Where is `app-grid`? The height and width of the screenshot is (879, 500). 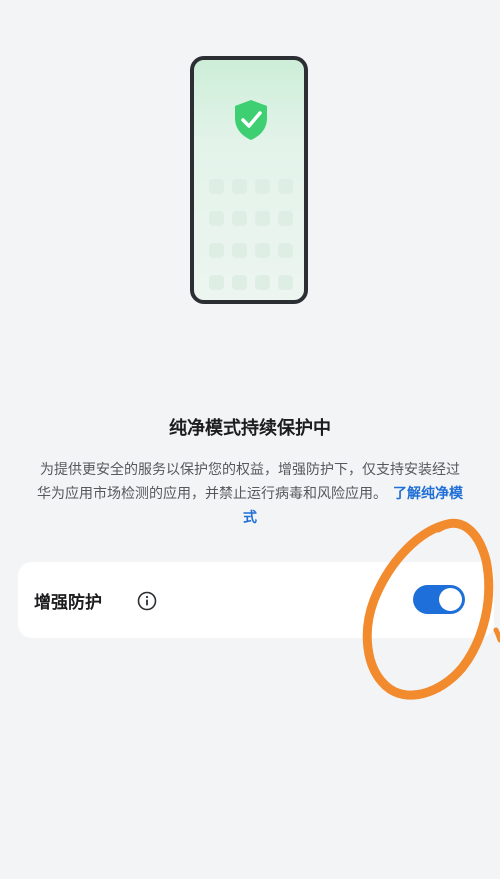 app-grid is located at coordinates (251, 234).